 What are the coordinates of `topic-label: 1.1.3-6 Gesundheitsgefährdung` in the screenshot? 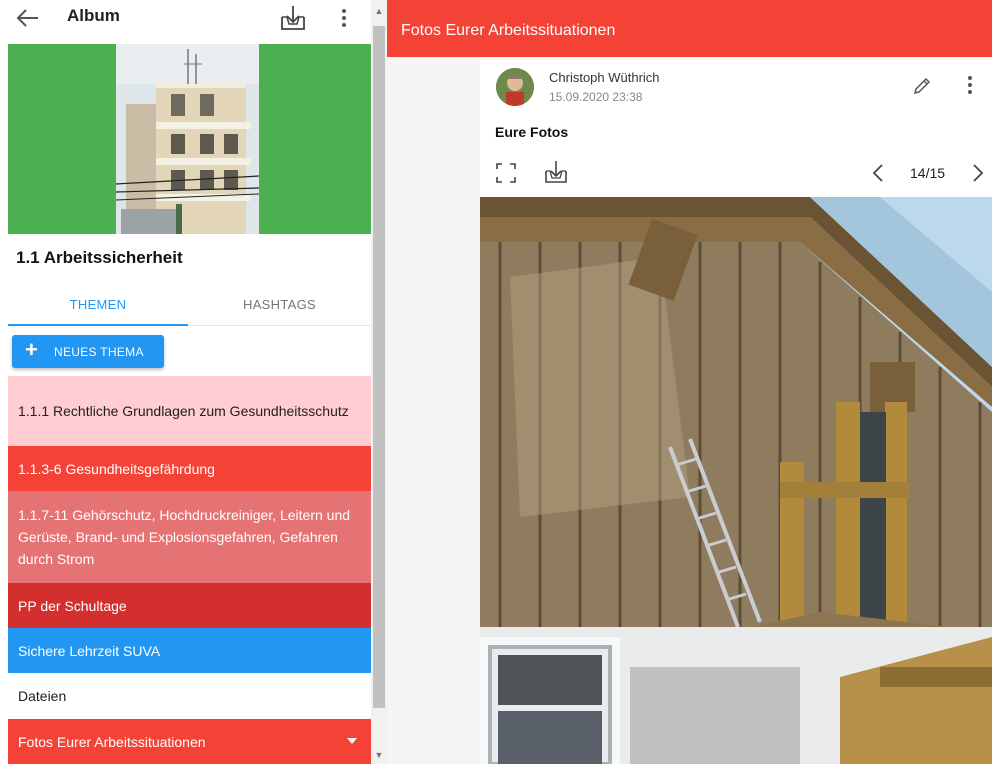 It's located at (116, 468).